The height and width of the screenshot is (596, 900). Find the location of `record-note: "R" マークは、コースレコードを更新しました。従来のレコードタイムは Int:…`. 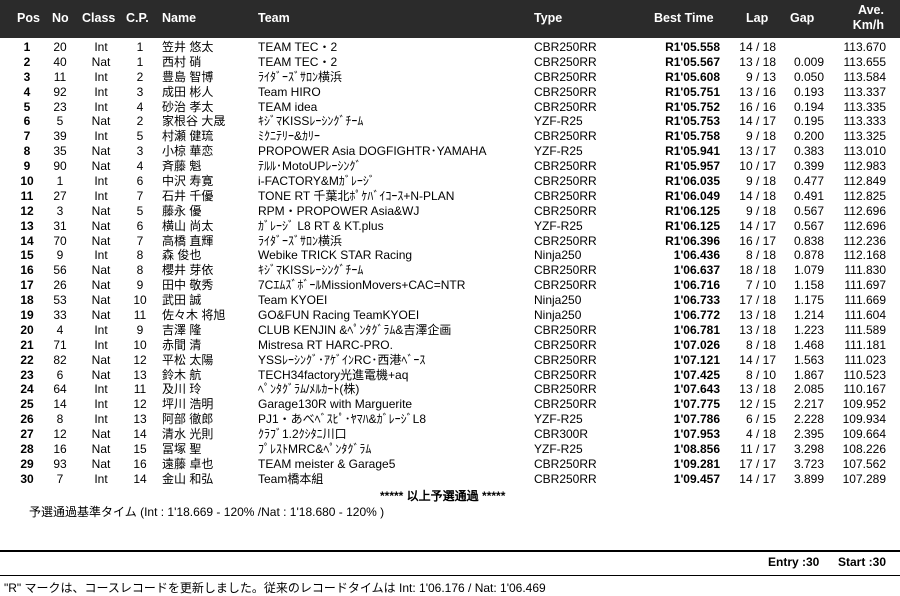

record-note: "R" マークは、コースレコードを更新しました。従来のレコードタイムは Int:… is located at coordinates (275, 588).